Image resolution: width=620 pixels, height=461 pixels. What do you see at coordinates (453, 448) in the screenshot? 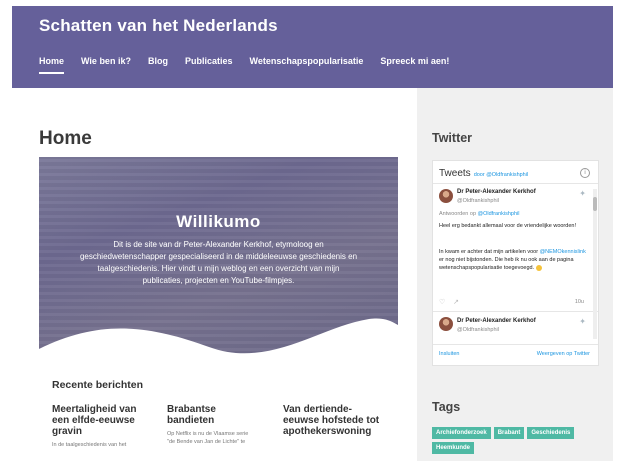
I see `tag-heemkunde: Heemkunde` at bounding box center [453, 448].